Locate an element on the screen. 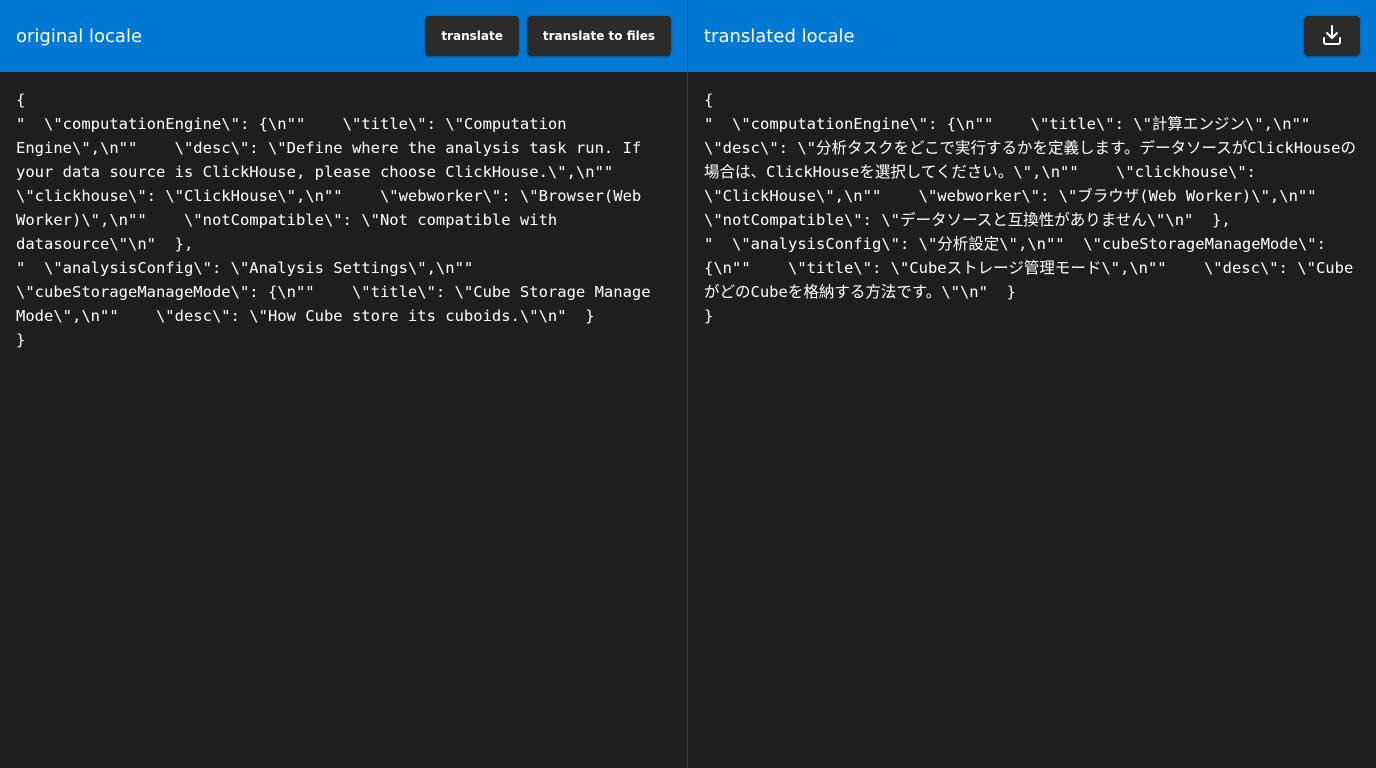 The image size is (1376, 768). translated-locale-actions is located at coordinates (1332, 36).